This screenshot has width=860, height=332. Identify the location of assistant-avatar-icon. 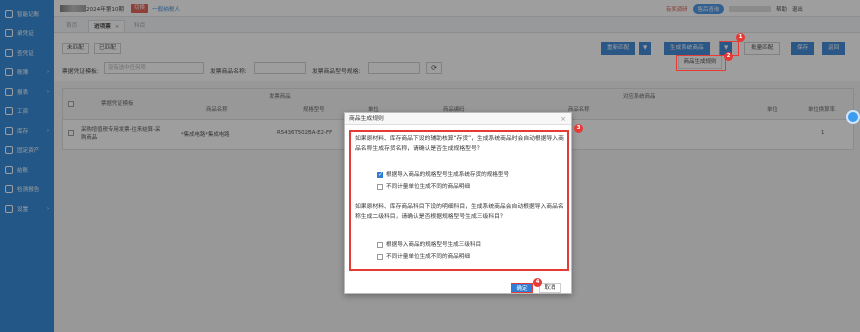
(853, 117).